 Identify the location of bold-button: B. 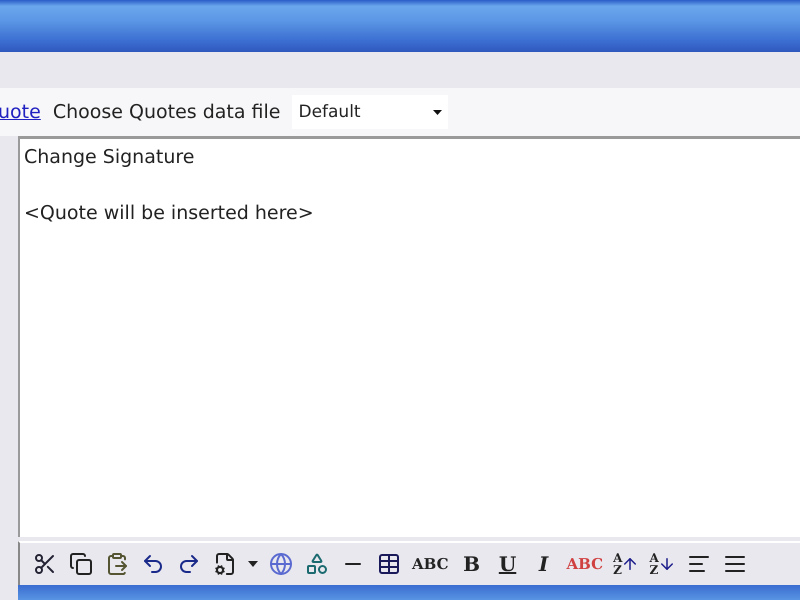
(471, 564).